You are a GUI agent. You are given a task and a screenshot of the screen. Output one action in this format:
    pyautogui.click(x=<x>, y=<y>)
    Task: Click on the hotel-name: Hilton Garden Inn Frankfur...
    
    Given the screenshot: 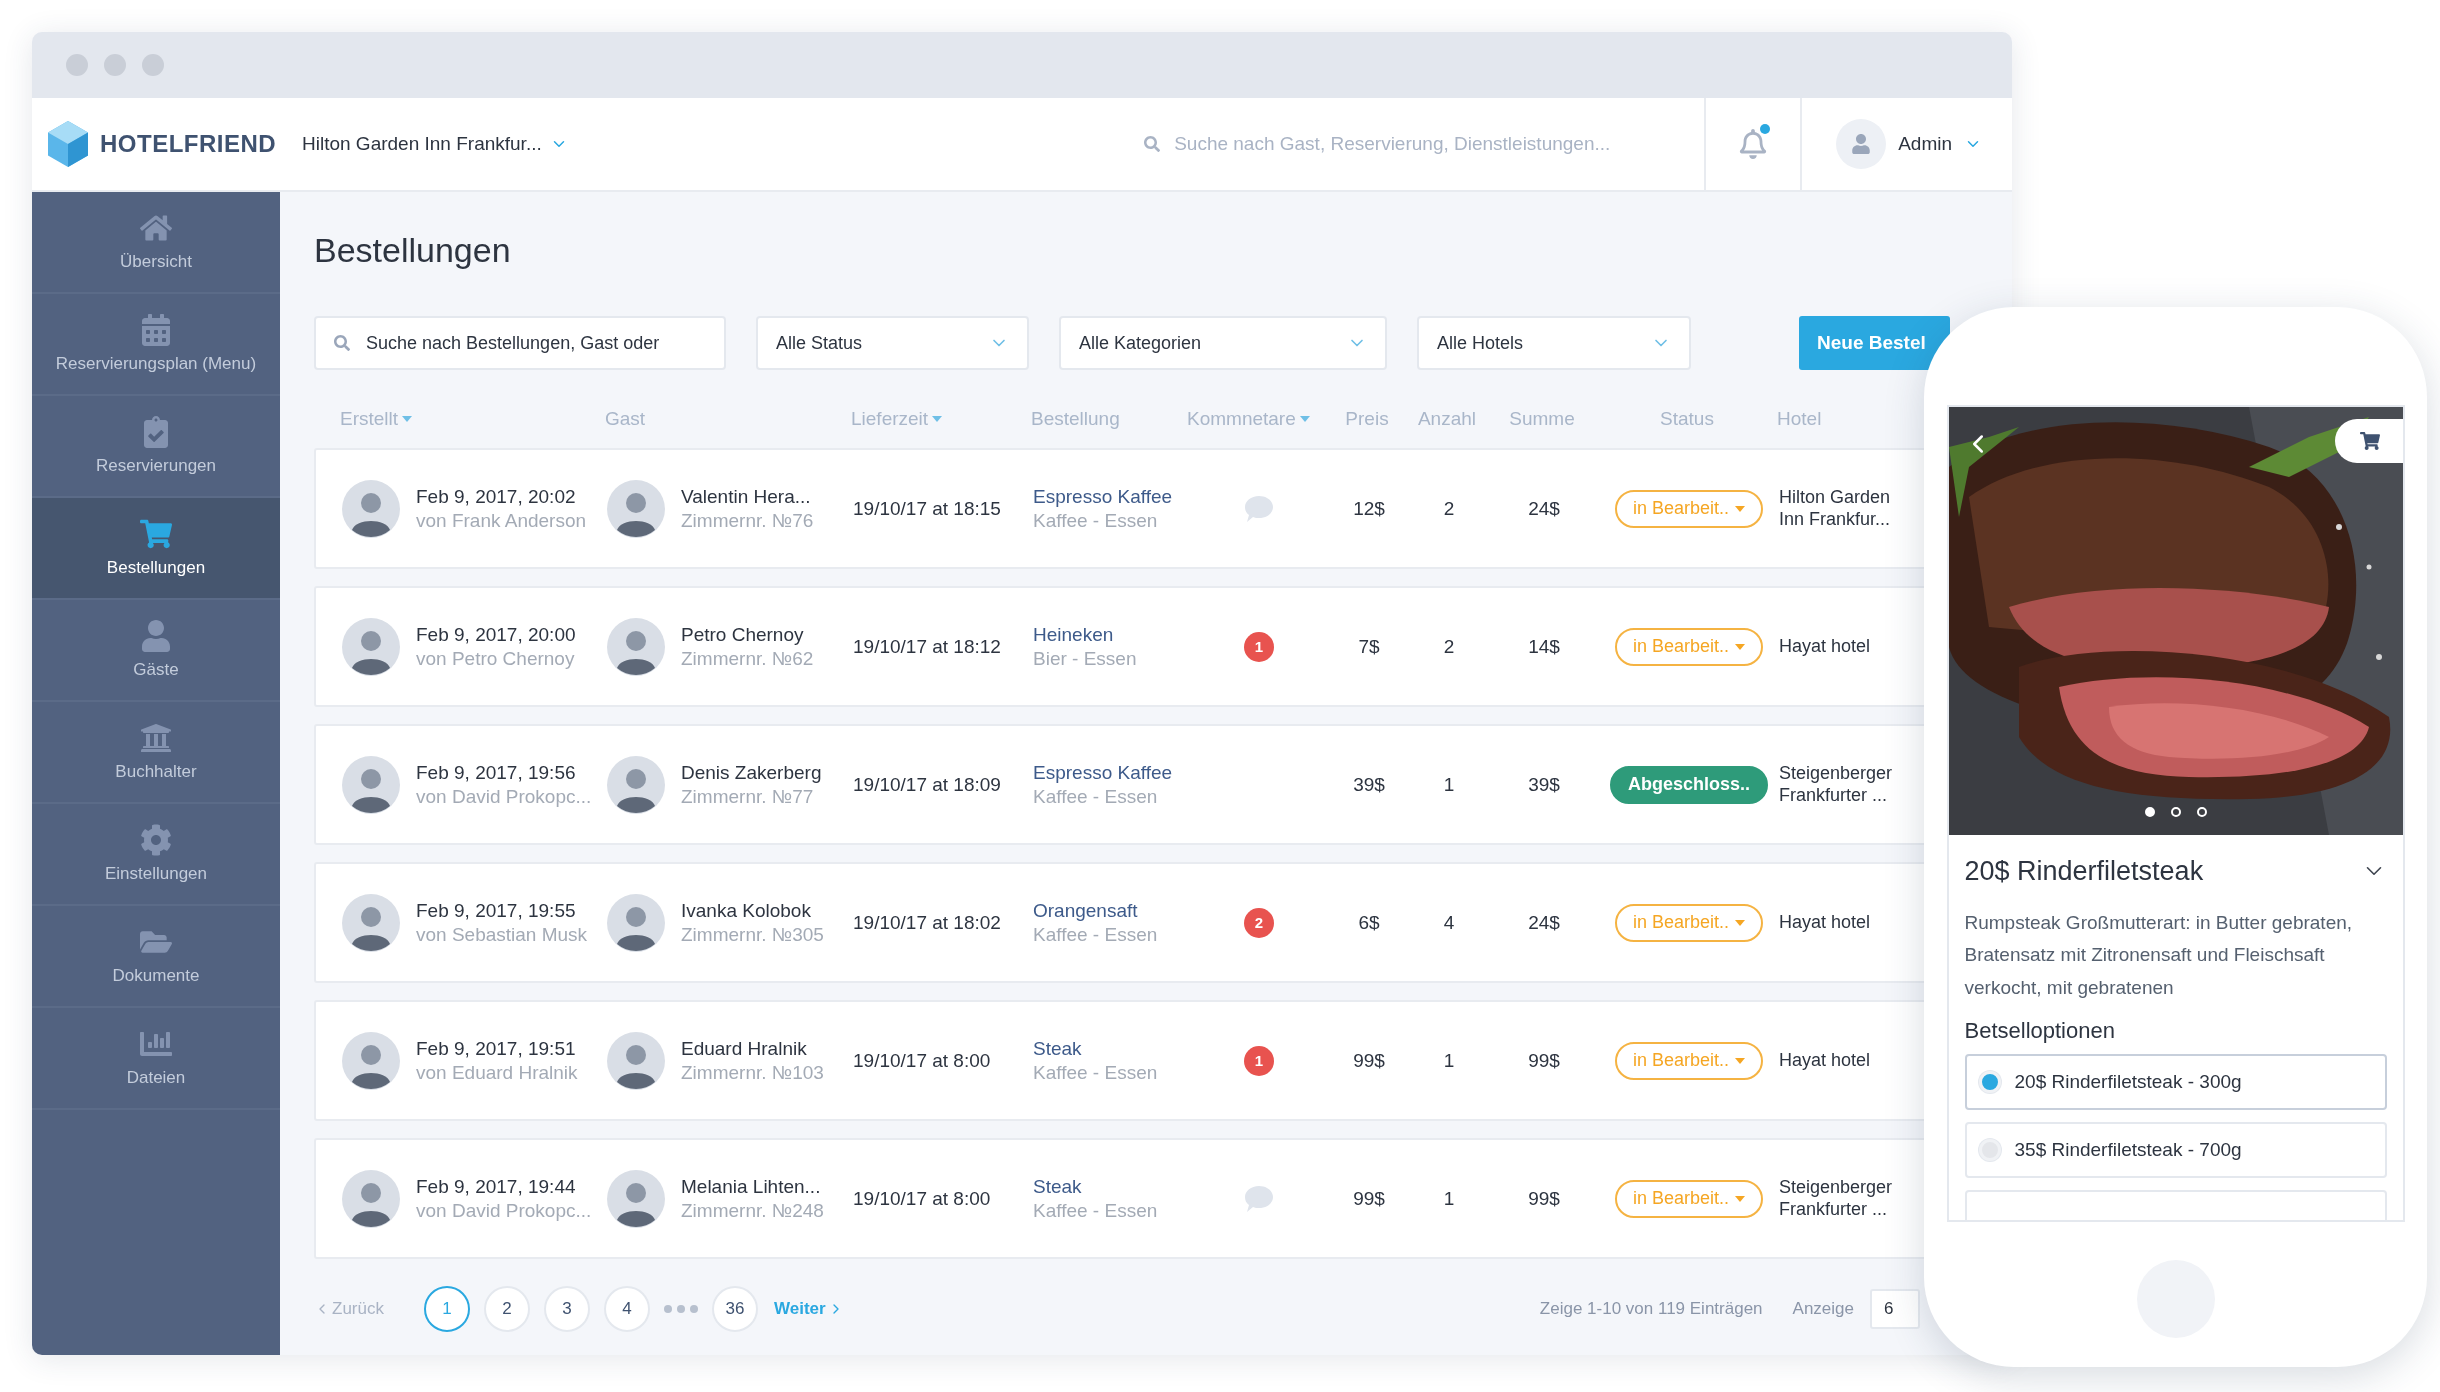 What is the action you would take?
    pyautogui.click(x=1835, y=508)
    